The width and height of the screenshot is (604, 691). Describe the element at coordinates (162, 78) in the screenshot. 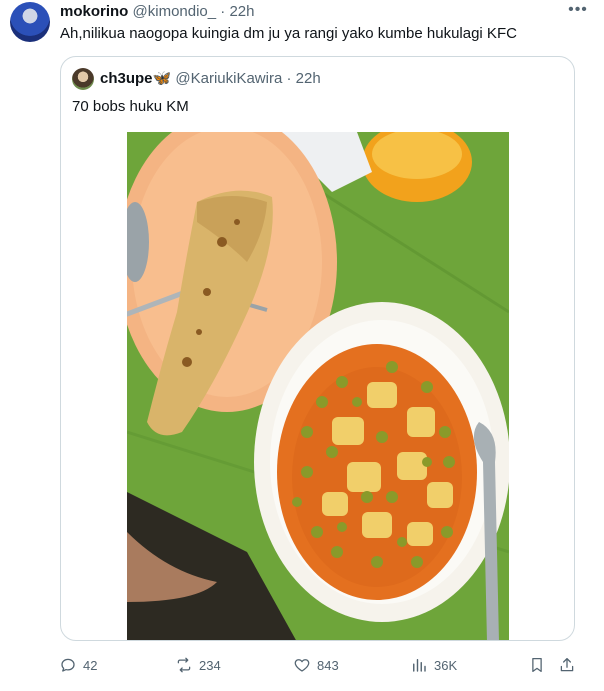

I see `butterfly-emoji: 🦋` at that location.